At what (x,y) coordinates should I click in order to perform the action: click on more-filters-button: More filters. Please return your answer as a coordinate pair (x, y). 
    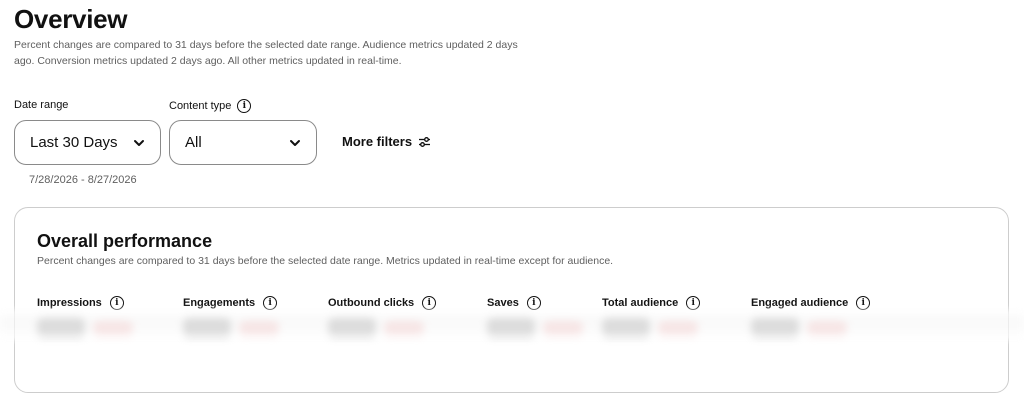
    Looking at the image, I should click on (386, 141).